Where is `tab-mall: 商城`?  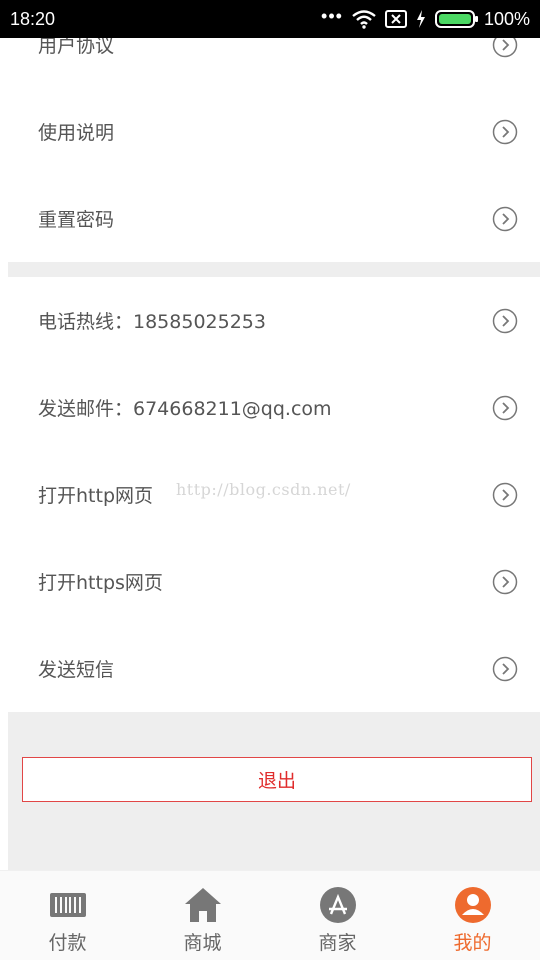 tab-mall: 商城 is located at coordinates (202, 915).